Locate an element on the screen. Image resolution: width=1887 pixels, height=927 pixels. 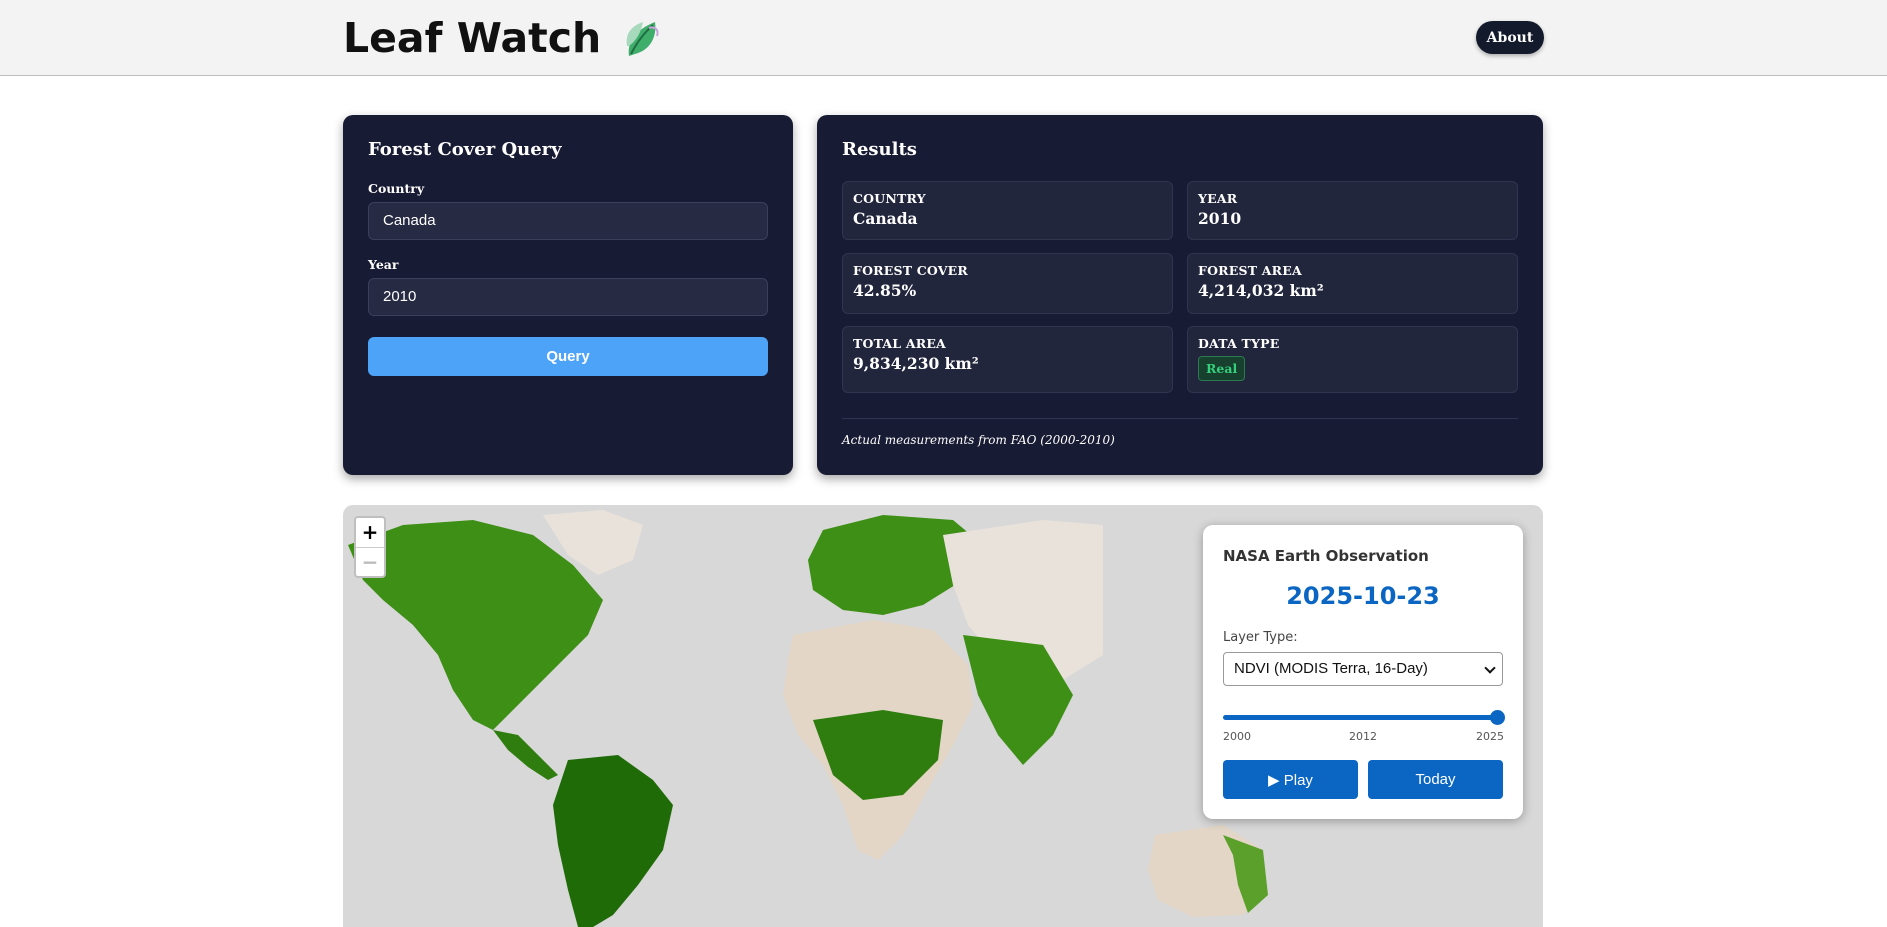
central-america-landmass is located at coordinates (525, 755).